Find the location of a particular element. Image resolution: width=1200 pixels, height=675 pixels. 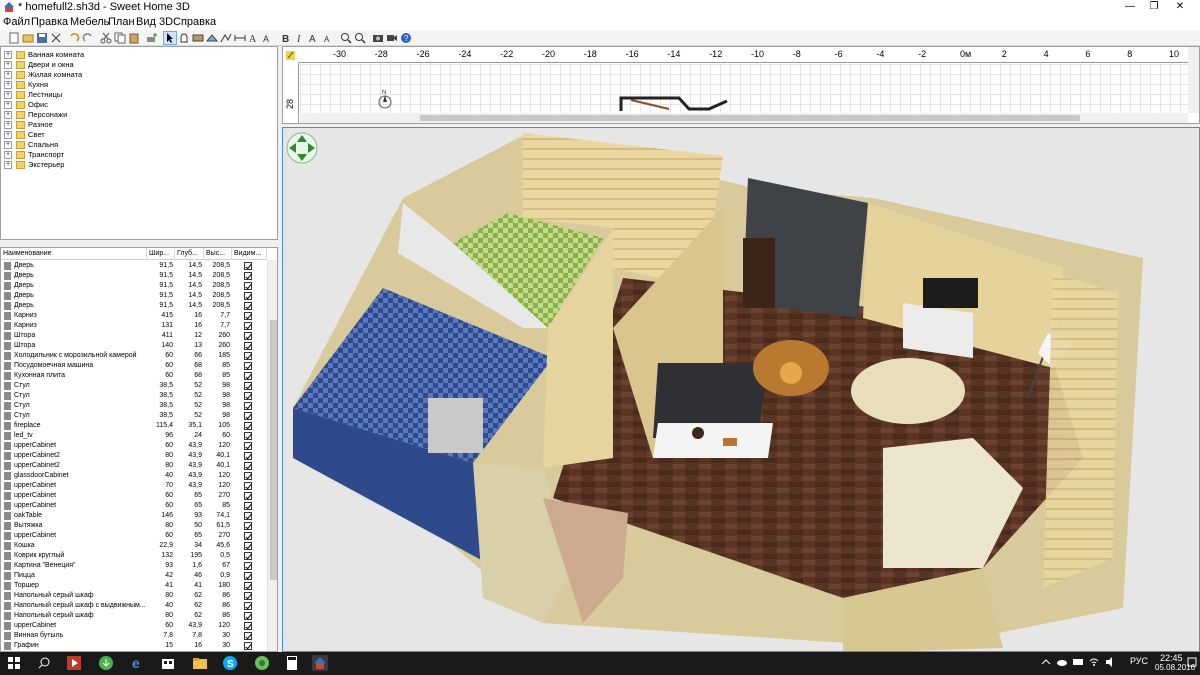

calculator-icon is located at coordinates (292, 663).